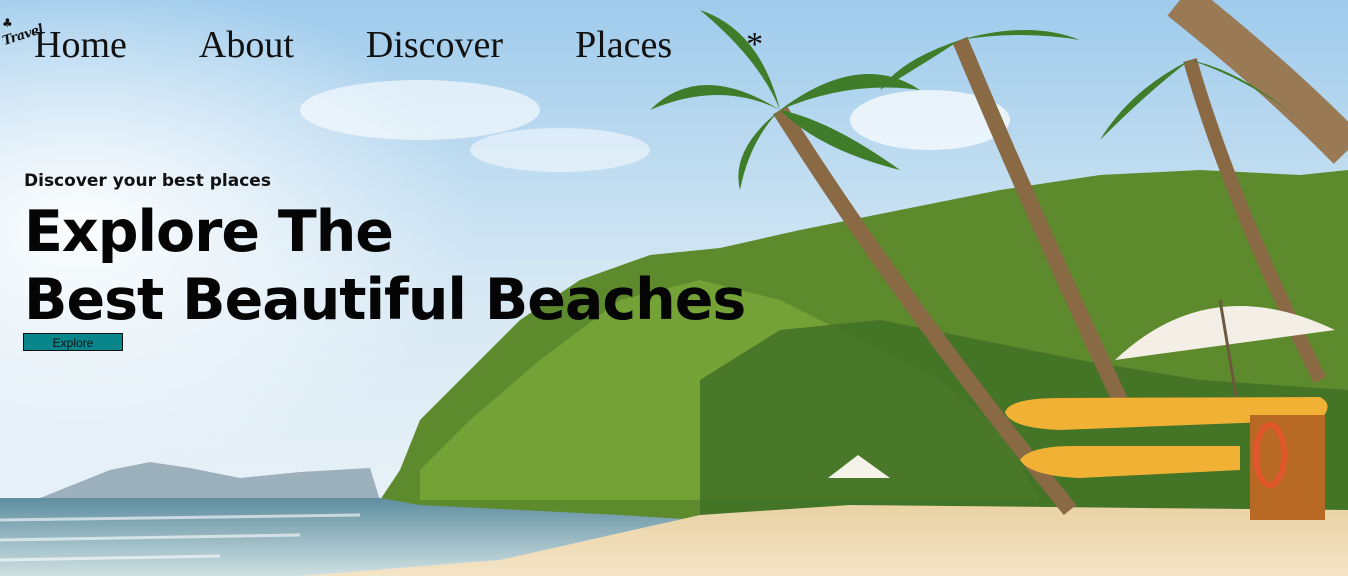  Describe the element at coordinates (22, 29) in the screenshot. I see `site-logo: ♣ Travel` at that location.